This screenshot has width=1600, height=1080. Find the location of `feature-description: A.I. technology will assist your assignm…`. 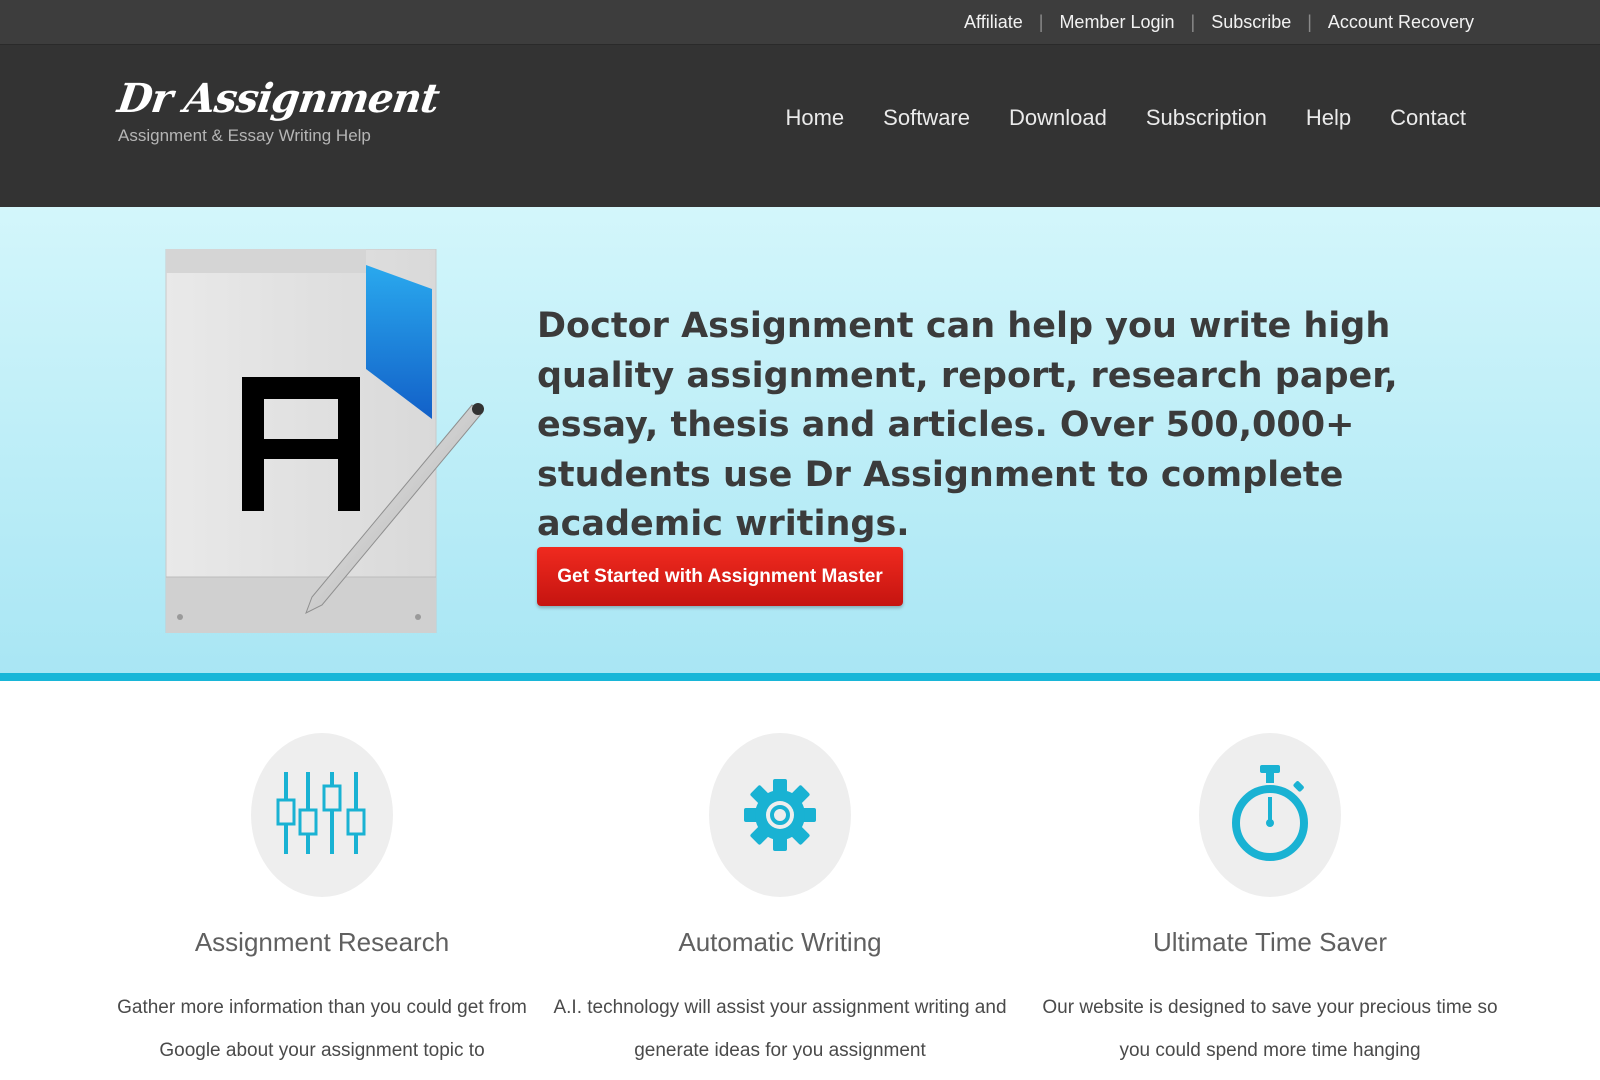

feature-description: A.I. technology will assist your assignm… is located at coordinates (780, 1029).